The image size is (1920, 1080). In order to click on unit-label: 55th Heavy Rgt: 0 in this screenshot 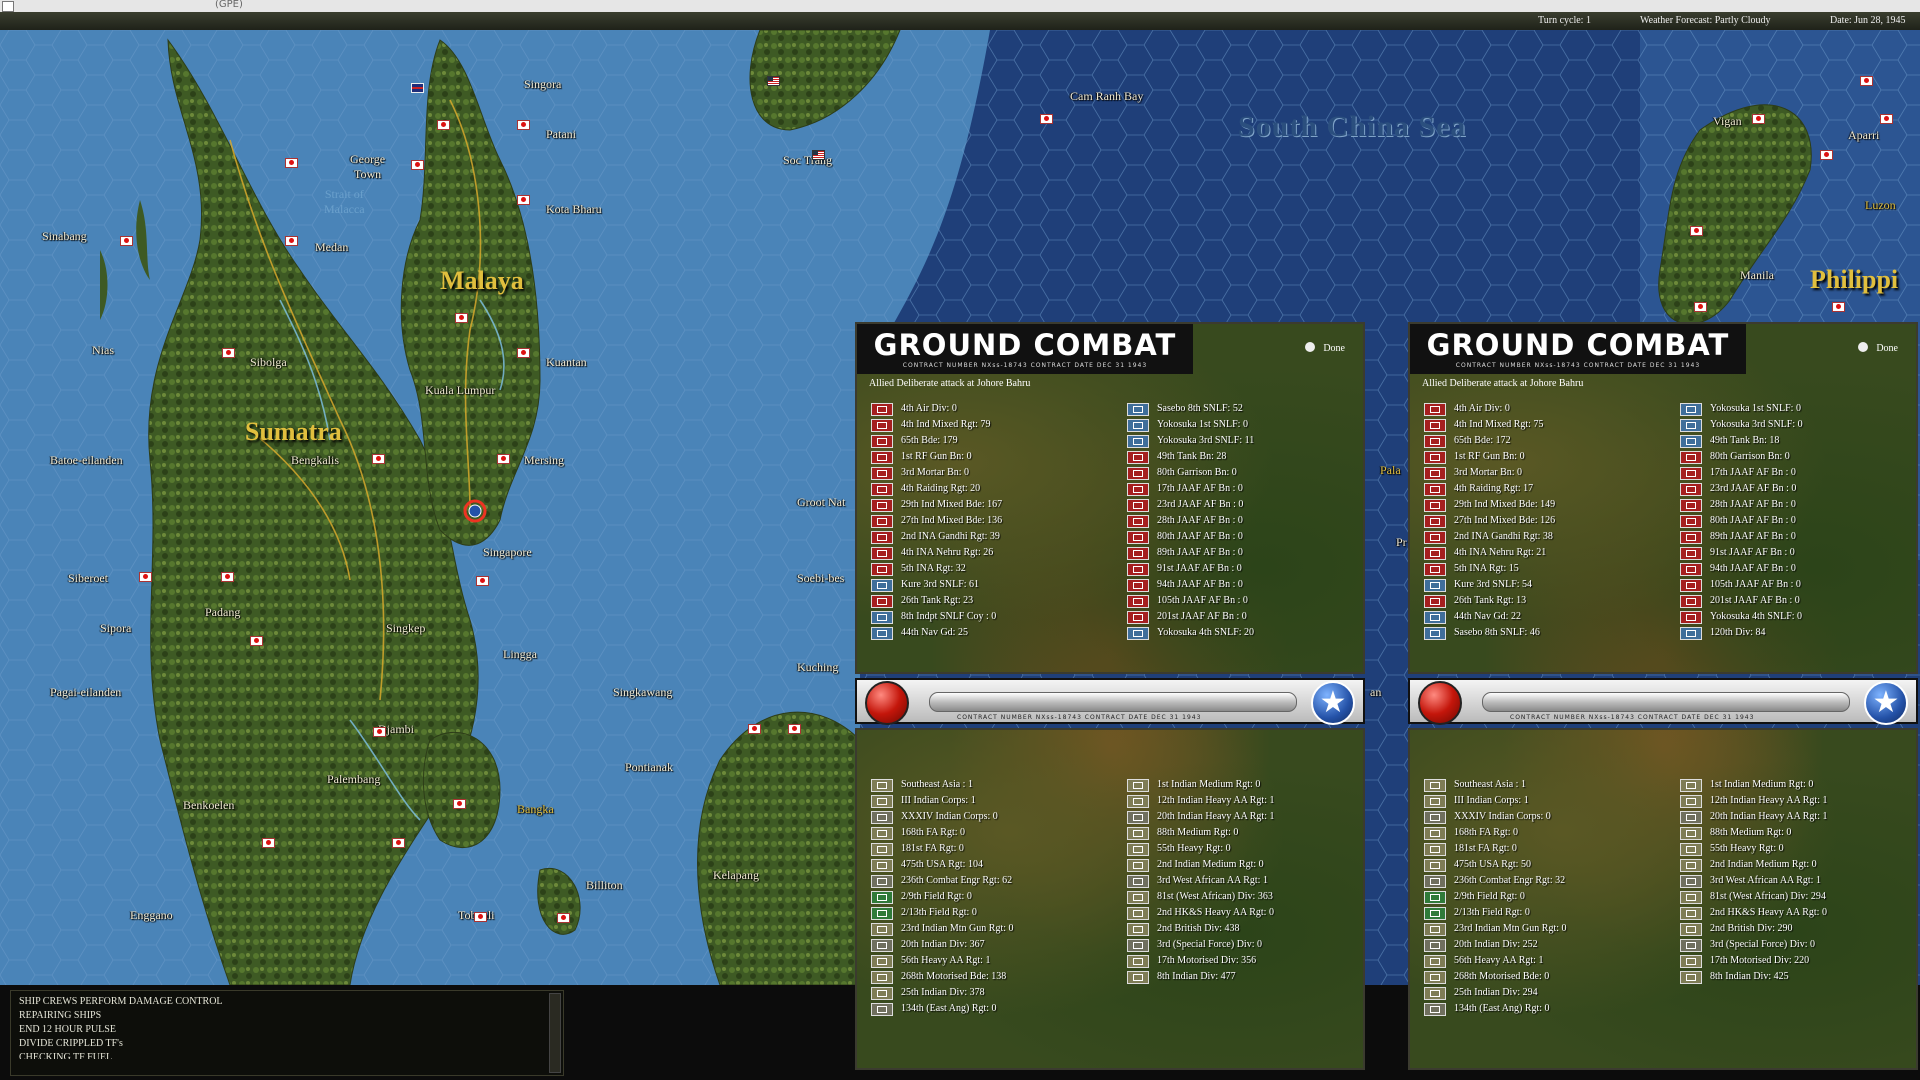, I will do `click(1747, 848)`.